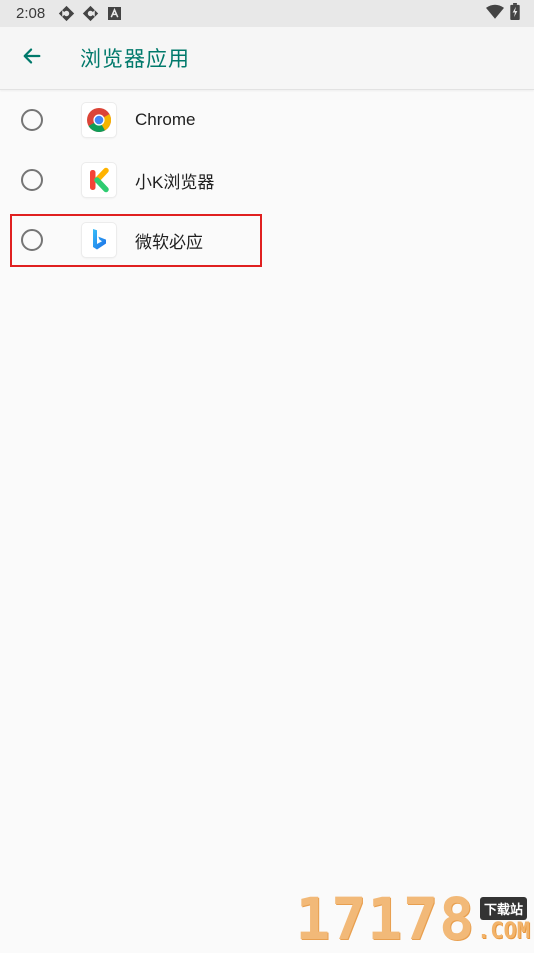  I want to click on status-right, so click(503, 13).